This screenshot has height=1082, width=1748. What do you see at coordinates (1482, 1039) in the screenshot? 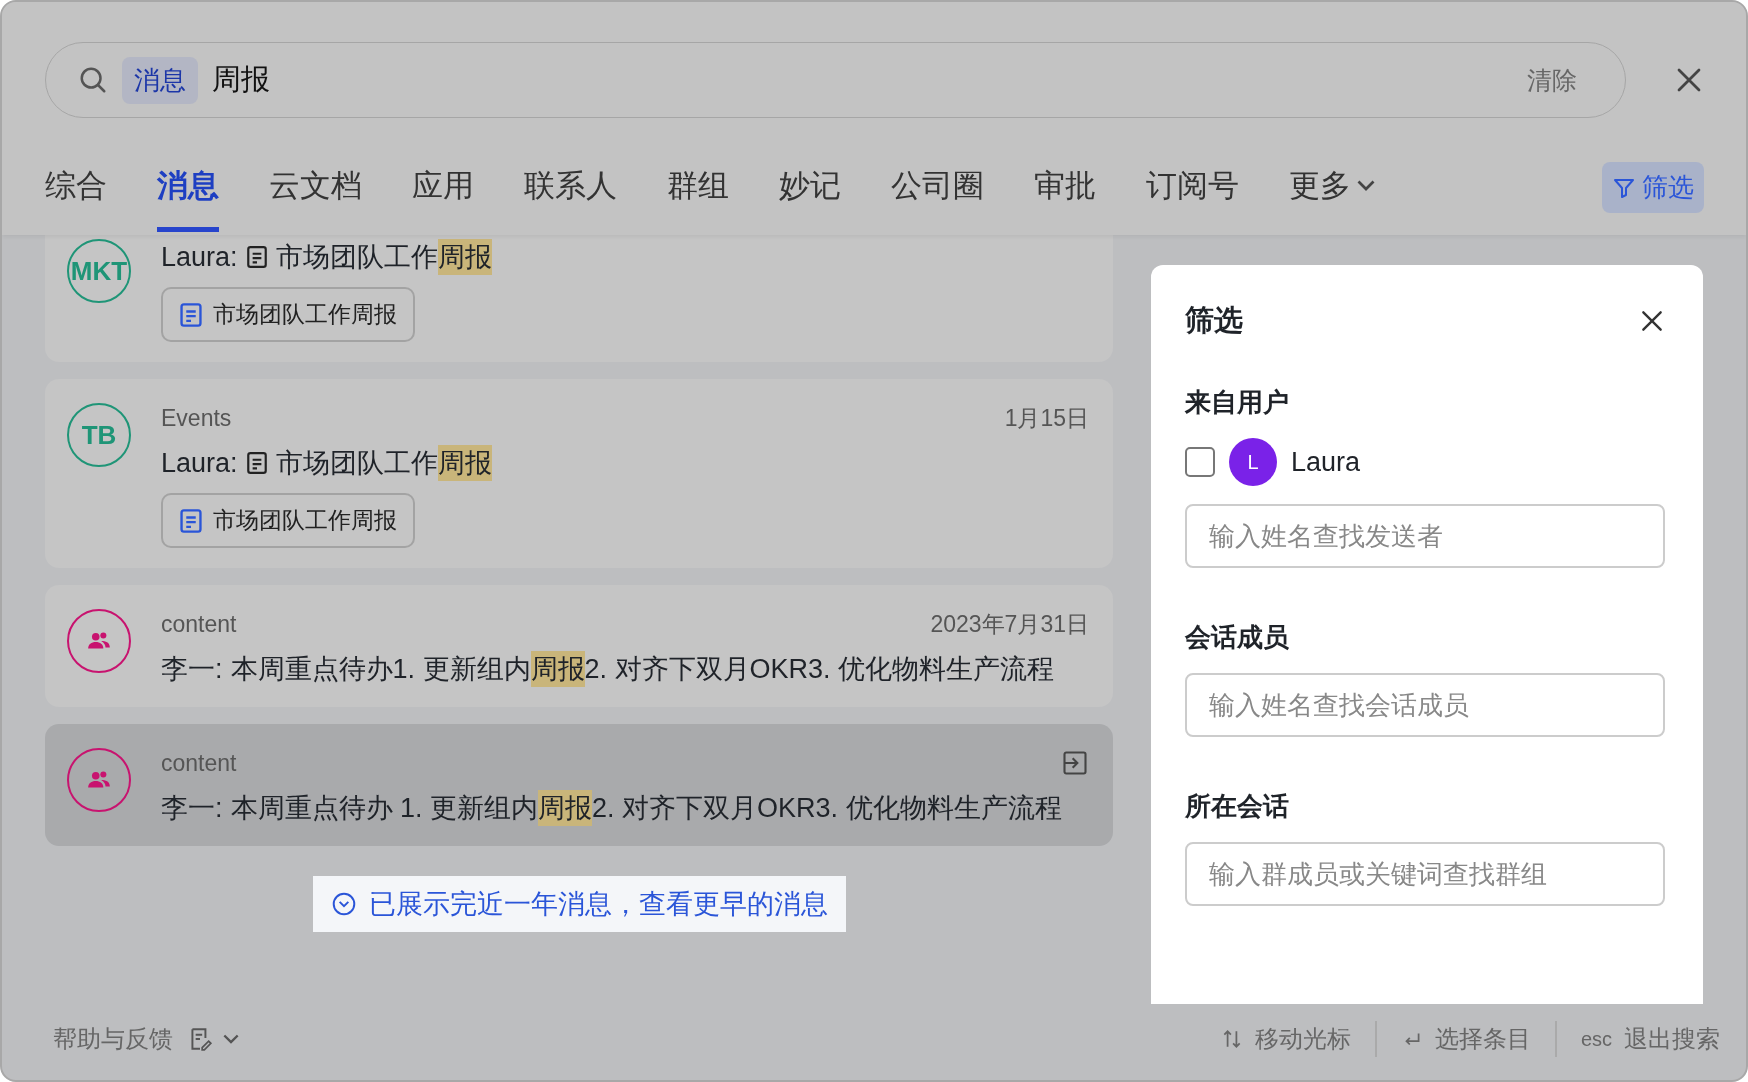
I see `shortcut-hint: 选择条目` at bounding box center [1482, 1039].